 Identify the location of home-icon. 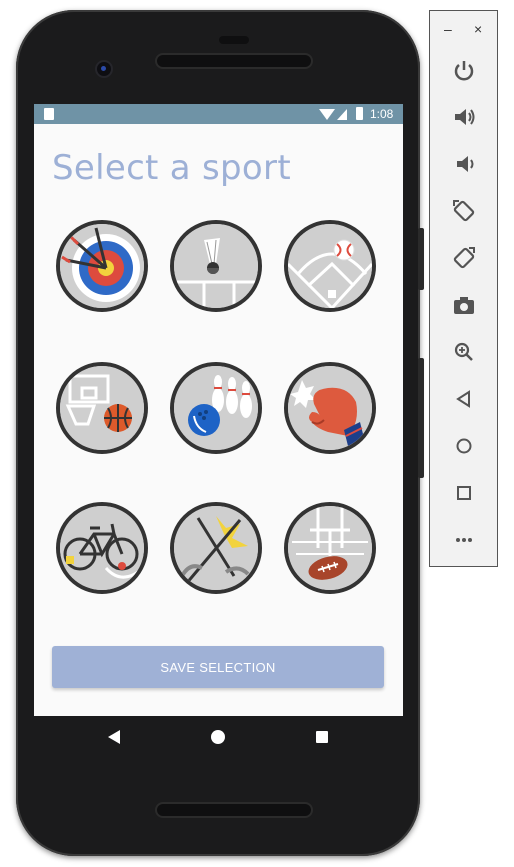
(218, 737).